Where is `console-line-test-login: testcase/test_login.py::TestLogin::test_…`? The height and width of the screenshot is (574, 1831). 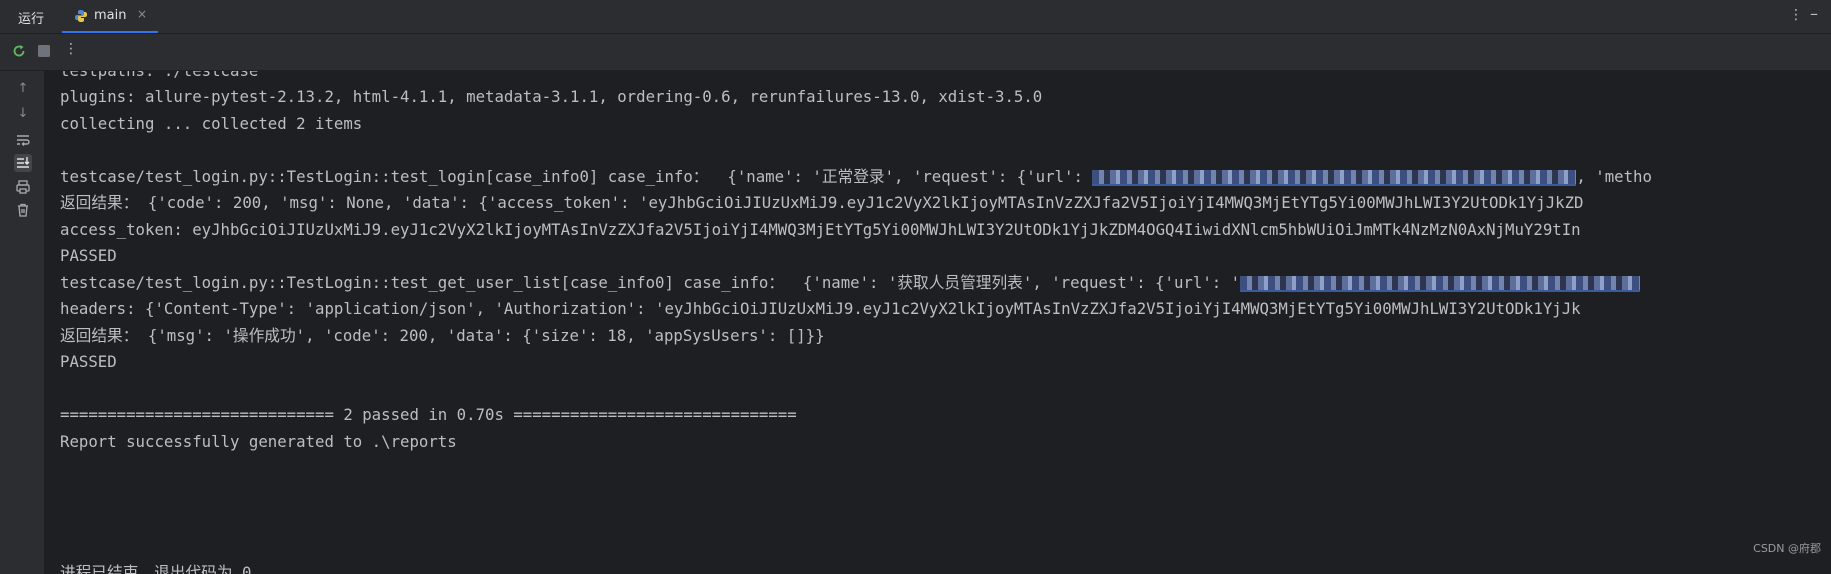
console-line-test-login: testcase/test_login.py::TestLogin::test_… is located at coordinates (856, 177).